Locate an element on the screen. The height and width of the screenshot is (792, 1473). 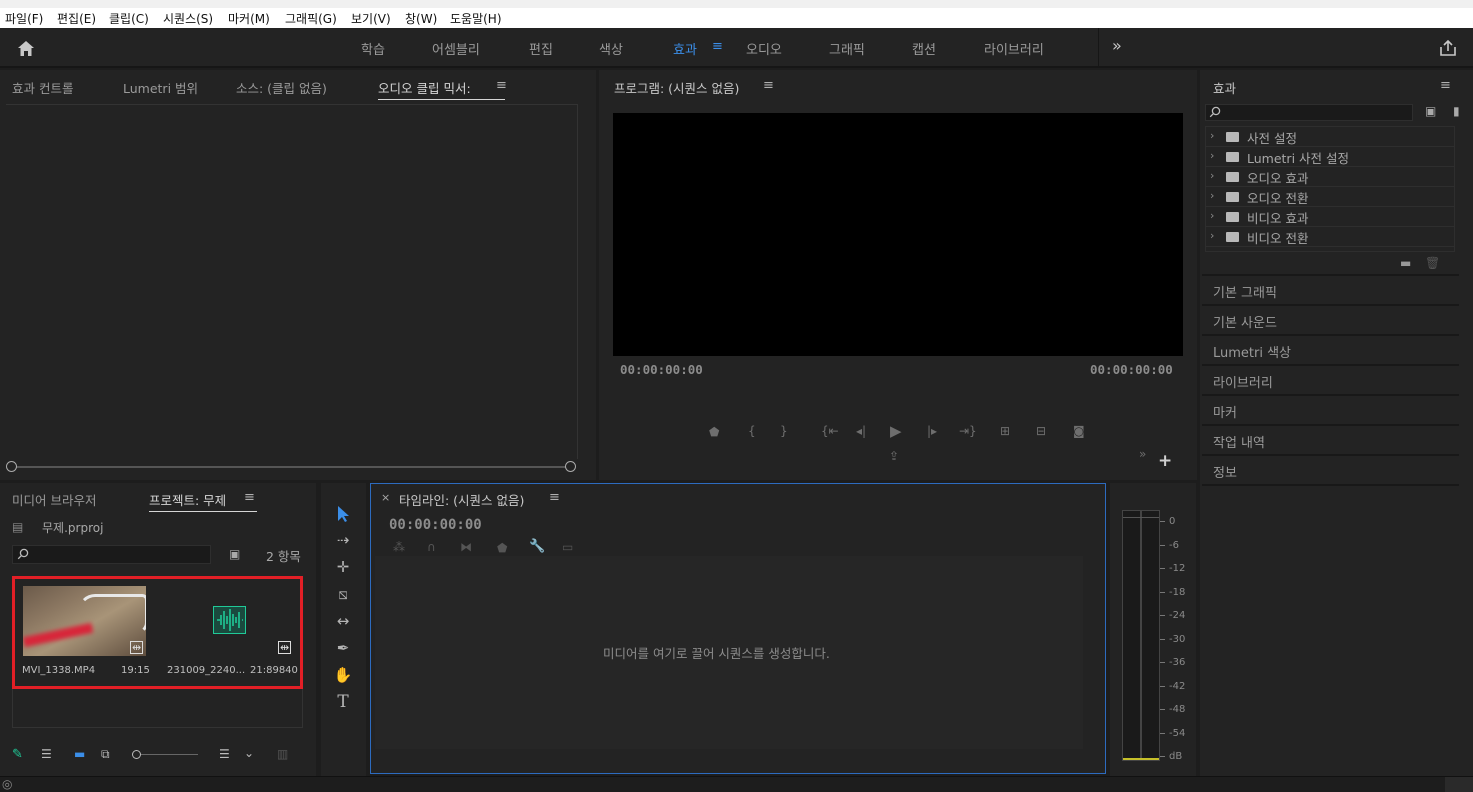
panel-essential-graphics: 기본 그래픽 is located at coordinates (1330, 291).